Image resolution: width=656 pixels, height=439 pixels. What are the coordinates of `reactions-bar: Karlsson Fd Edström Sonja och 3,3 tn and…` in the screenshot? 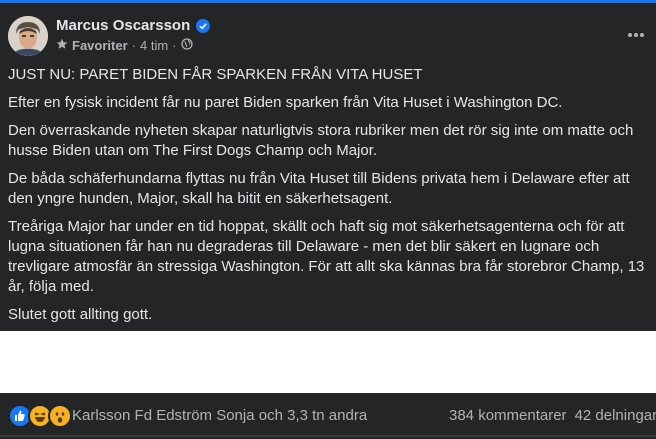 It's located at (328, 416).